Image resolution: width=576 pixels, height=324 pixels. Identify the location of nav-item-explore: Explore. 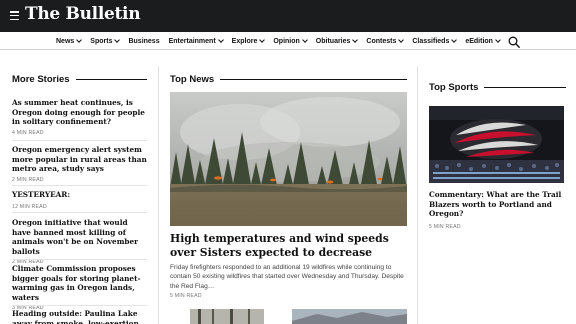
(248, 41).